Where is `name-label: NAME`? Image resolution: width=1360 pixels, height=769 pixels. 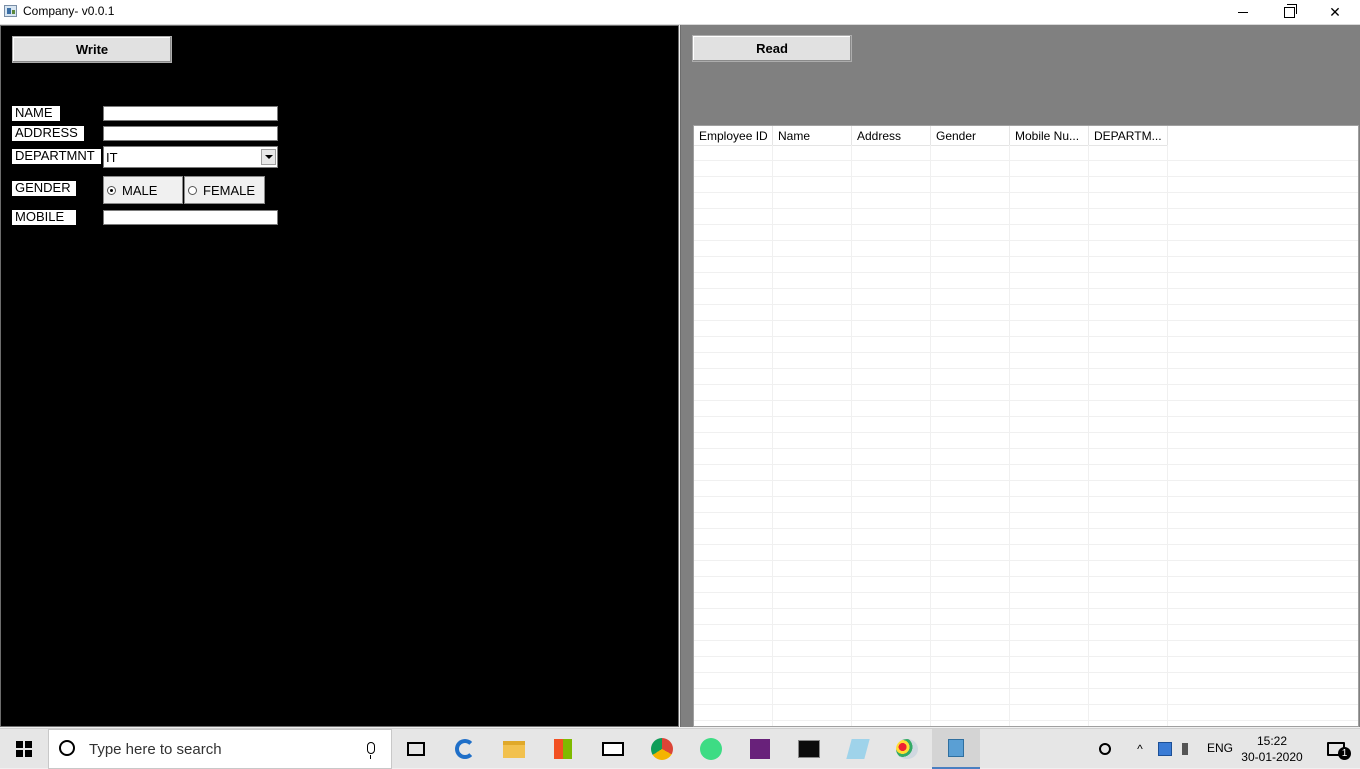
name-label: NAME is located at coordinates (36, 113).